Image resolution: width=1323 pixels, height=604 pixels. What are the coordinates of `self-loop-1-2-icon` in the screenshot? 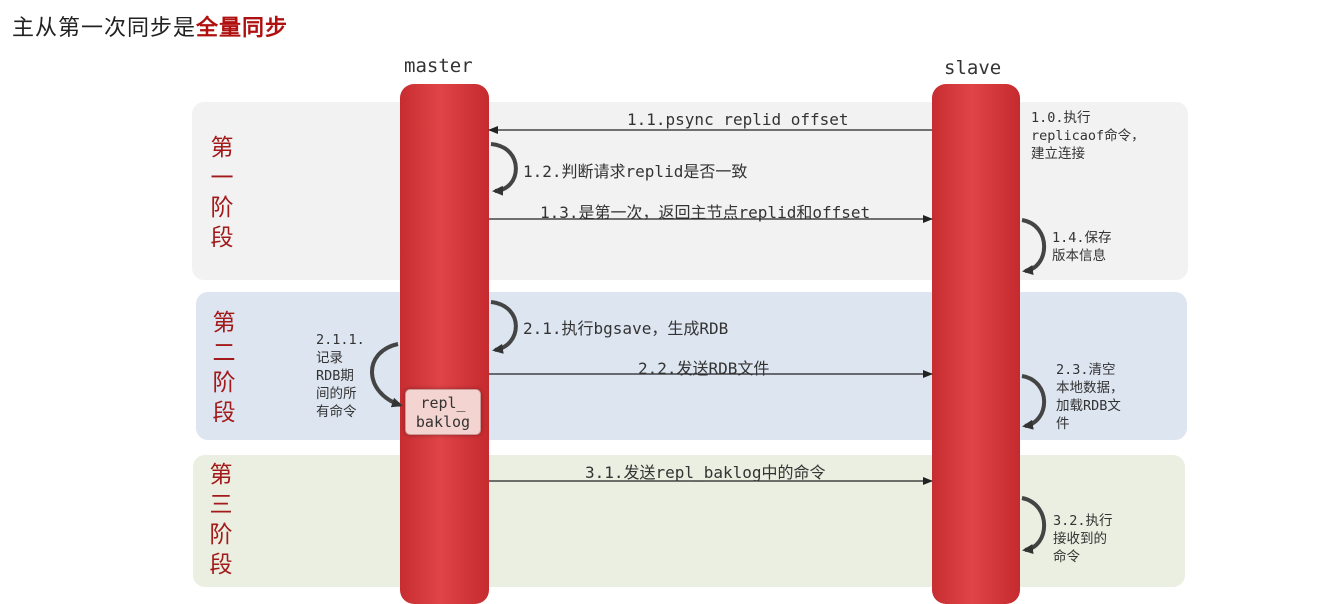 It's located at (504, 169).